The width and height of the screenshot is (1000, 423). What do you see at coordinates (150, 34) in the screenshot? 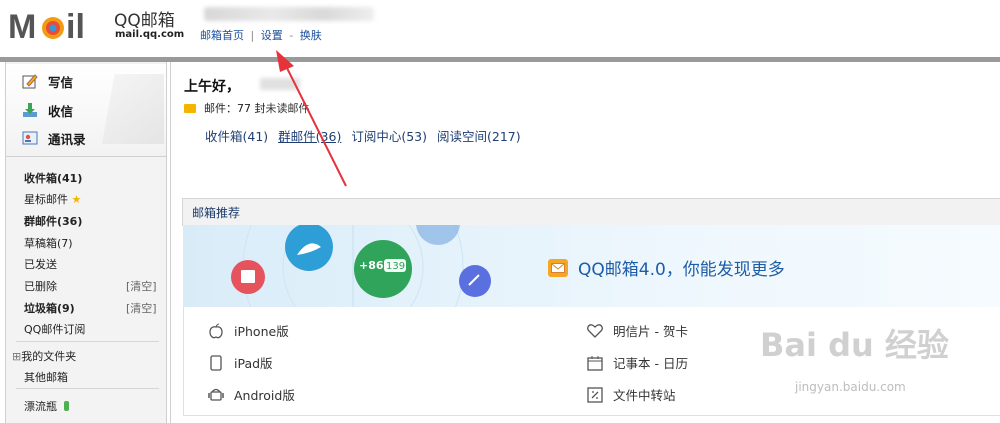
I see `brand-domain: mail.qq.com` at bounding box center [150, 34].